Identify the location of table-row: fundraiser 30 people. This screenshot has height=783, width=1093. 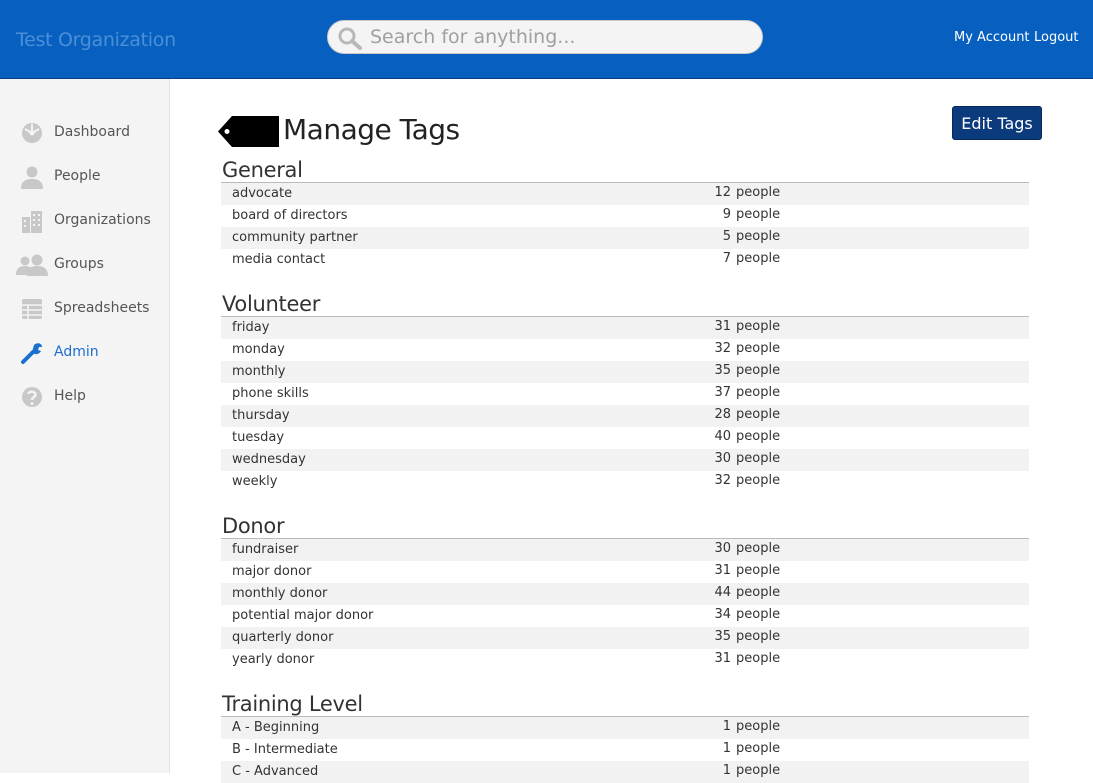
(625, 550).